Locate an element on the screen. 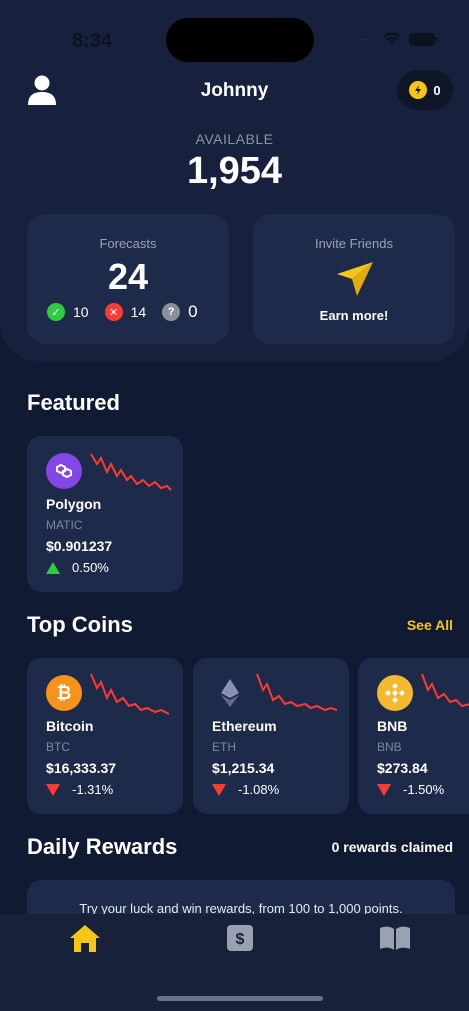  status-time: 8:34 is located at coordinates (92, 41).